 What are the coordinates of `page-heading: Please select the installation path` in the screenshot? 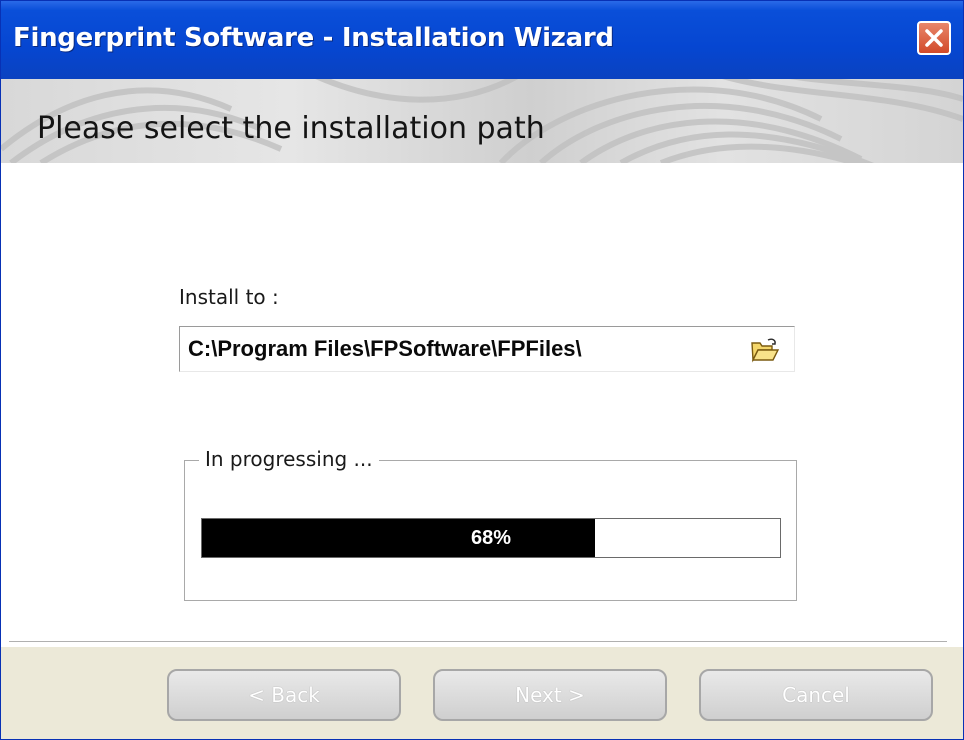 It's located at (291, 128).